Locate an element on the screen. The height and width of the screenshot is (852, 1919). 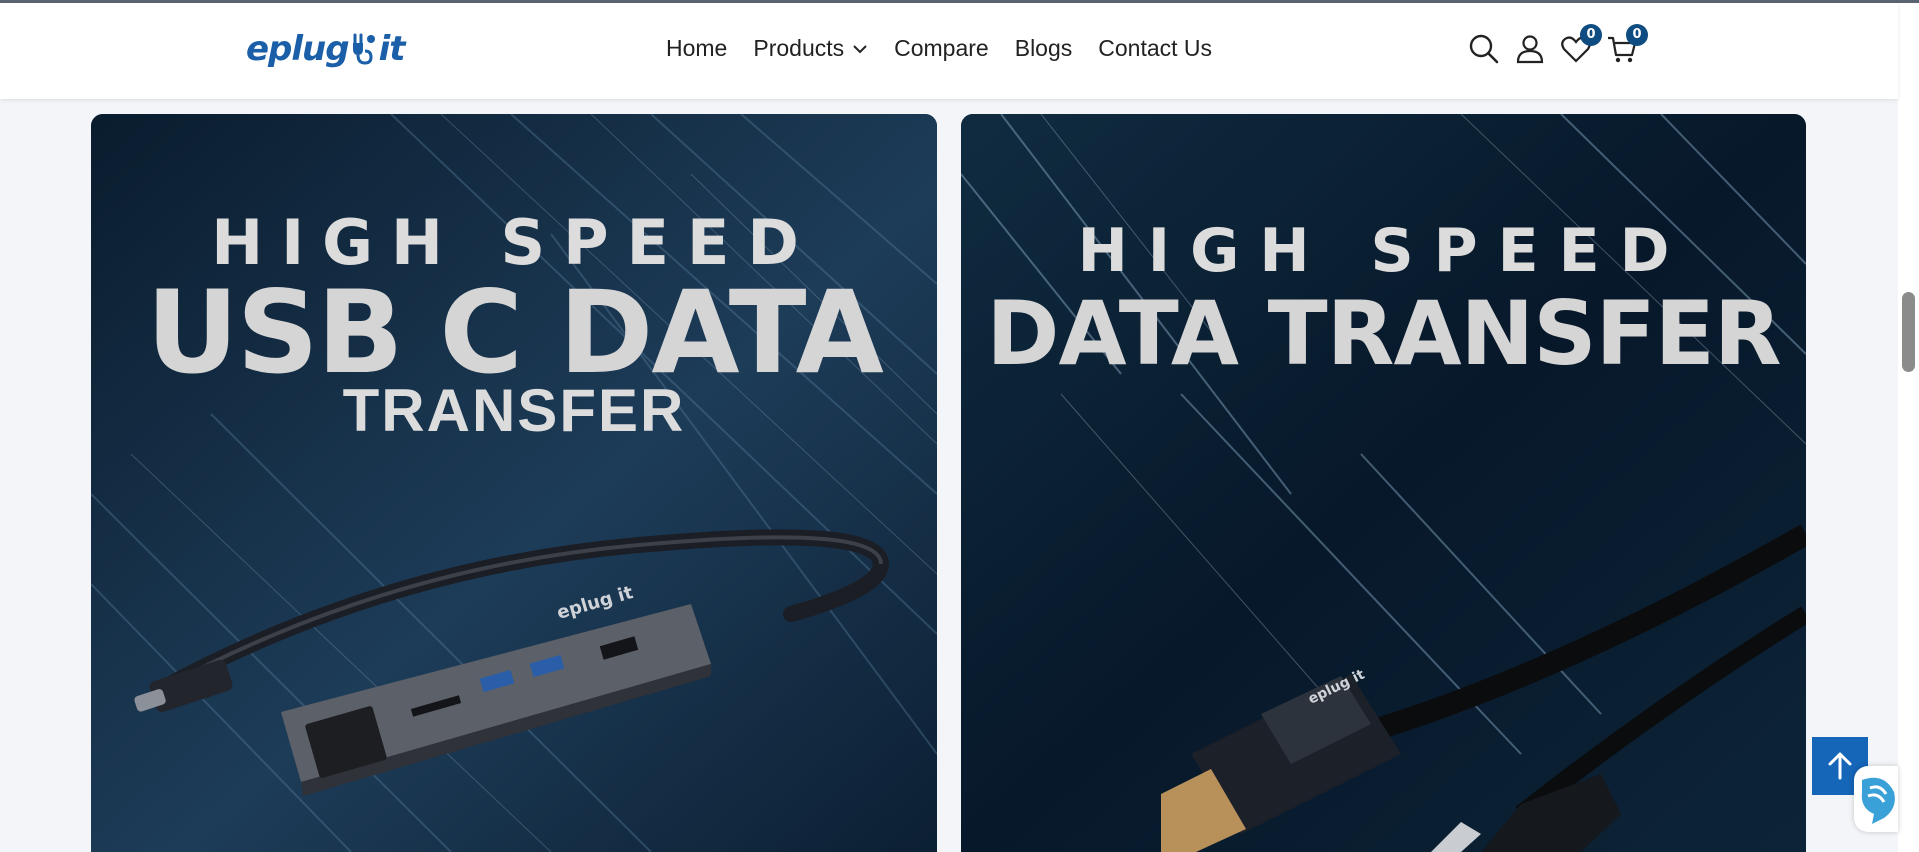
chat-widget-icon is located at coordinates (1878, 800).